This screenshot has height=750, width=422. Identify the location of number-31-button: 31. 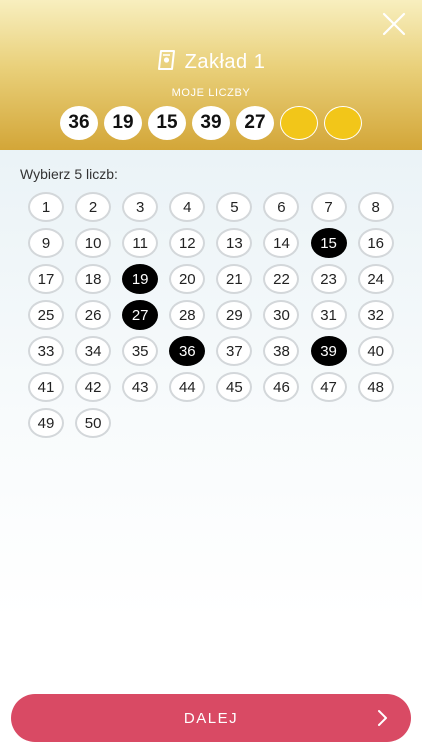
(328, 315).